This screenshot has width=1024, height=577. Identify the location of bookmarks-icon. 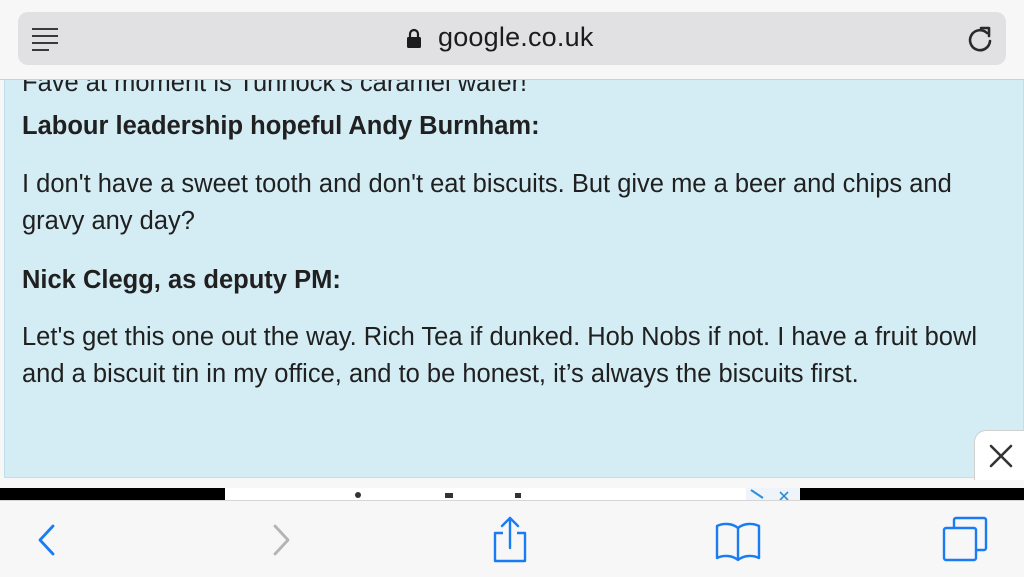
(738, 540).